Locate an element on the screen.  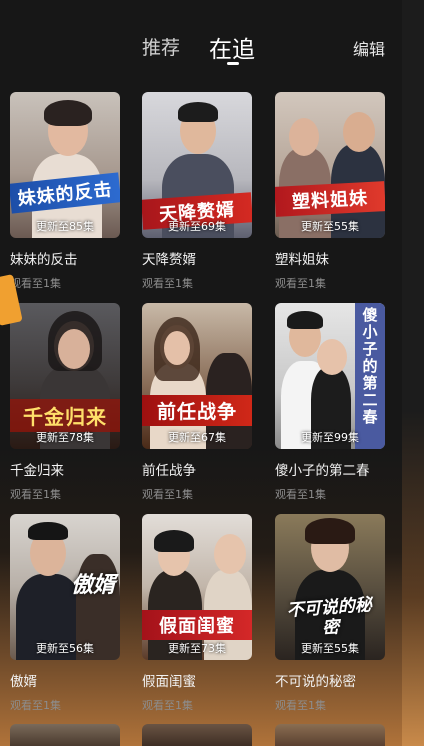
poster-title-art: 妹妹的反击 is located at coordinates (65, 193).